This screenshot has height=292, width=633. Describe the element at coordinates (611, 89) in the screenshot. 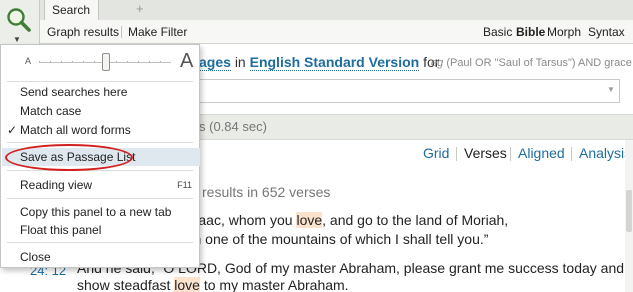

I see `search-history-dropdown-icon: ▼` at that location.